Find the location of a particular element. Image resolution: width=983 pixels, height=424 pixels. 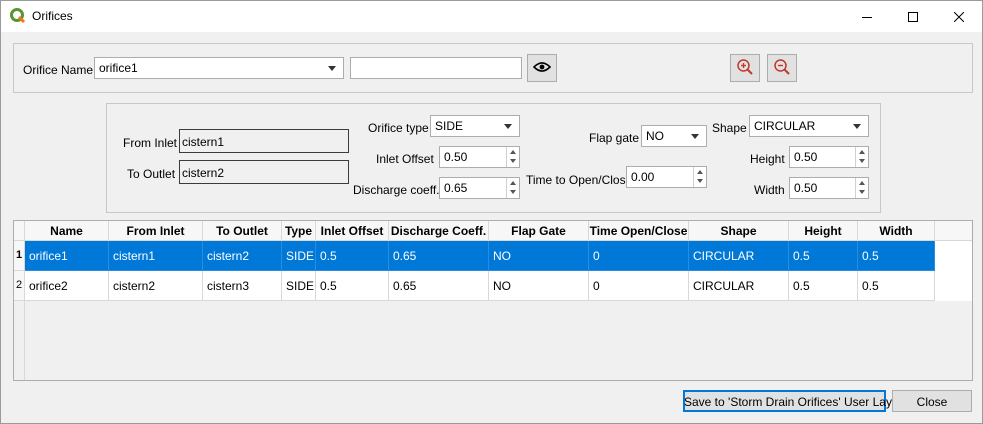

discharge-coeff-spinbox: 0.65 is located at coordinates (479, 188).